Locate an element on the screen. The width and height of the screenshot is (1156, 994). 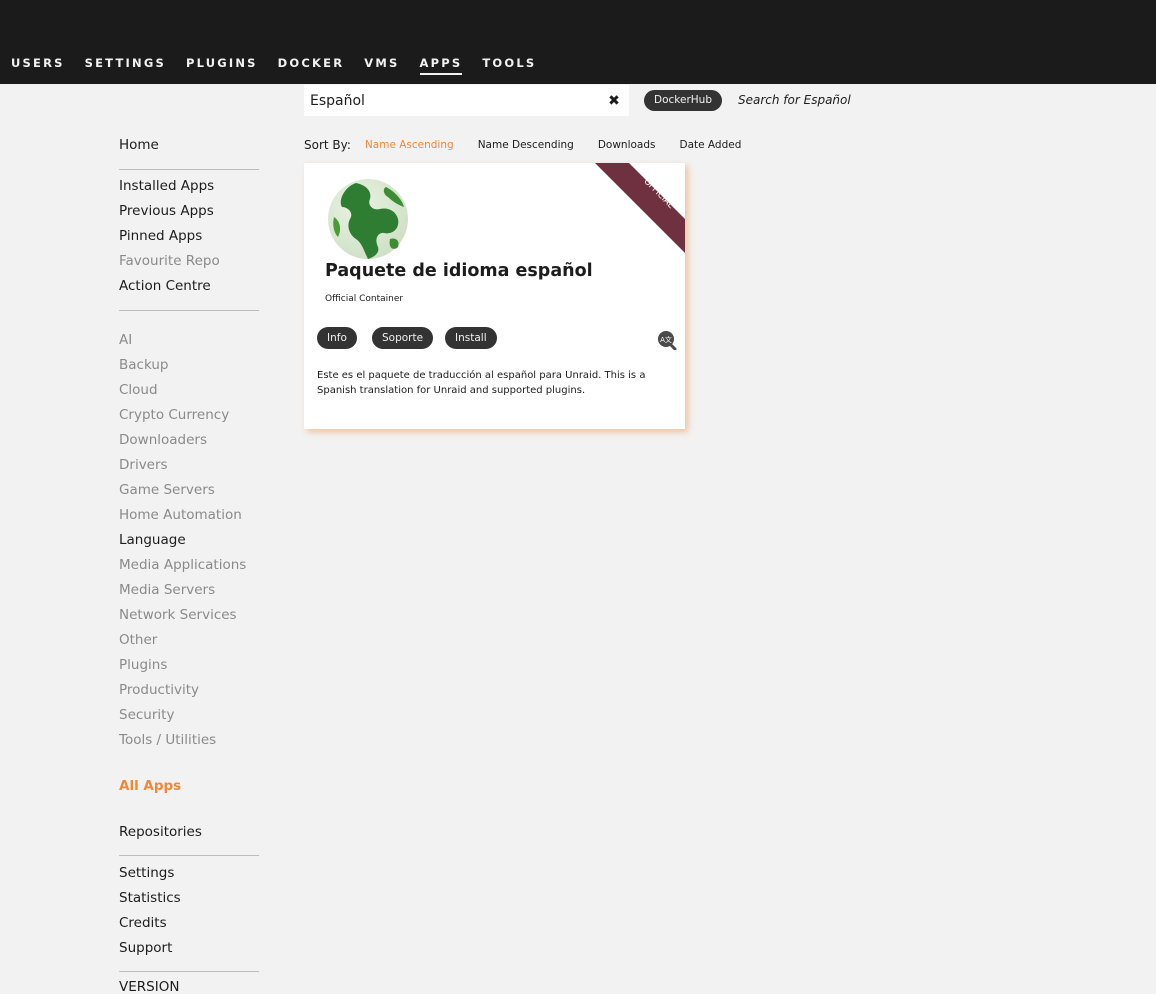
official-ribbon: OFFICIAL is located at coordinates (640, 208).